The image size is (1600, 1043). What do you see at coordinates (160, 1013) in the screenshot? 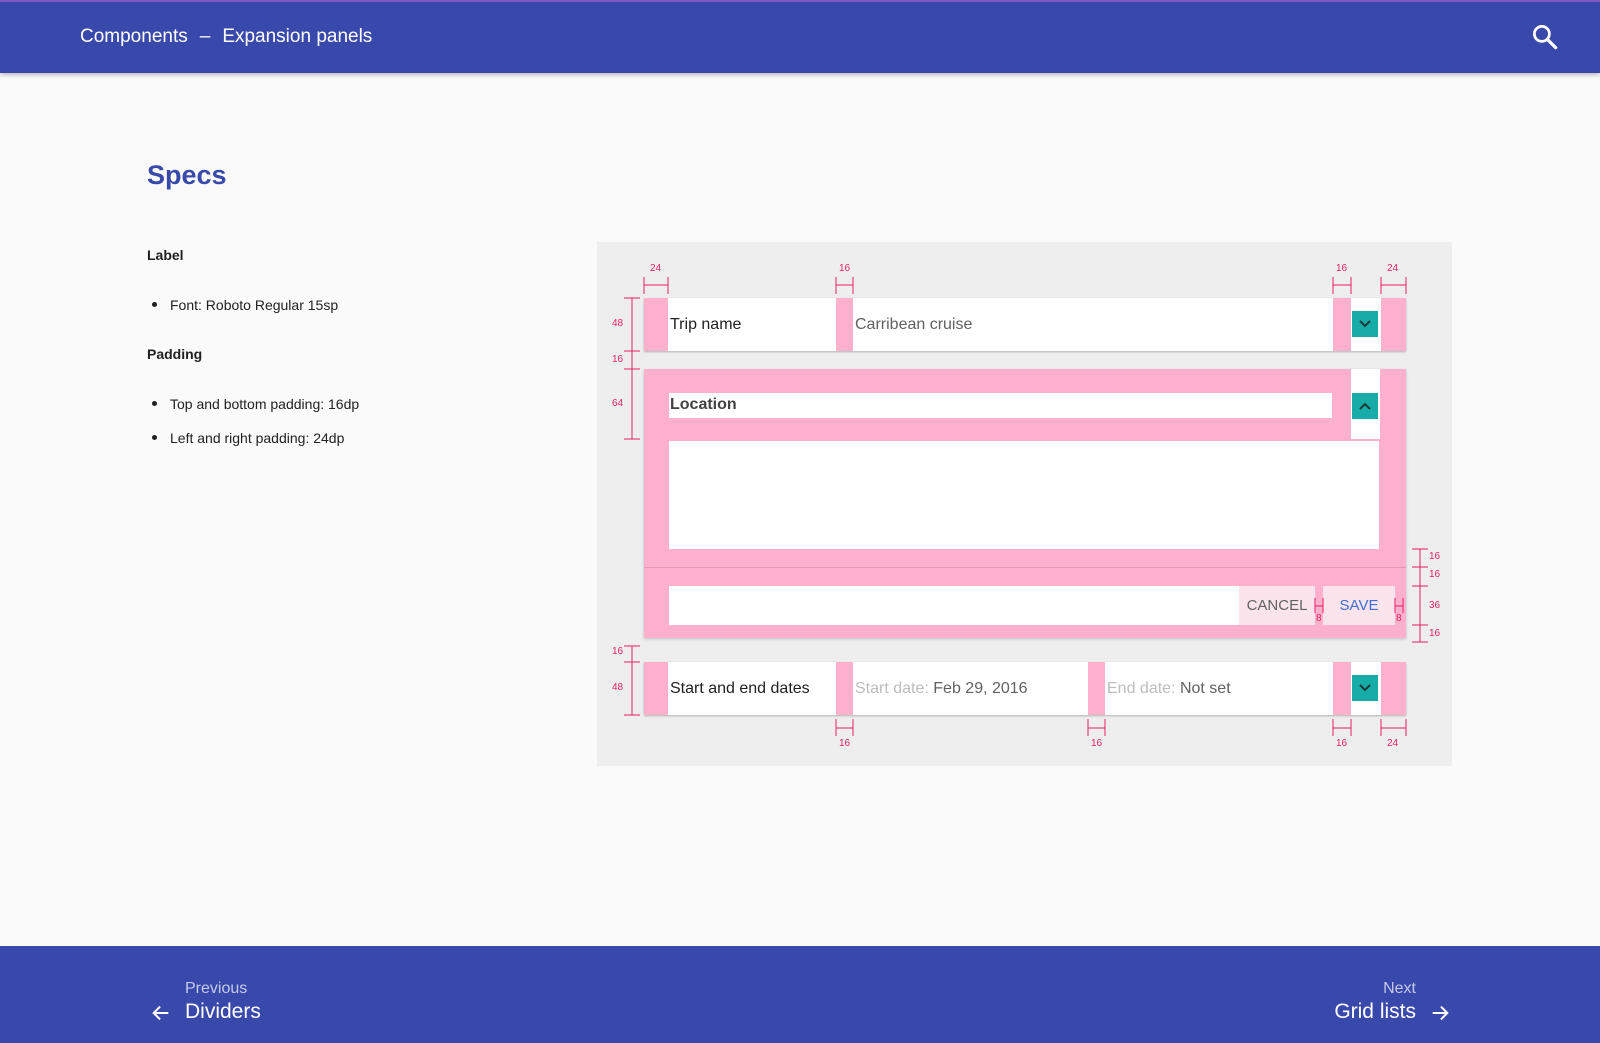
I see `arrow-left-icon` at bounding box center [160, 1013].